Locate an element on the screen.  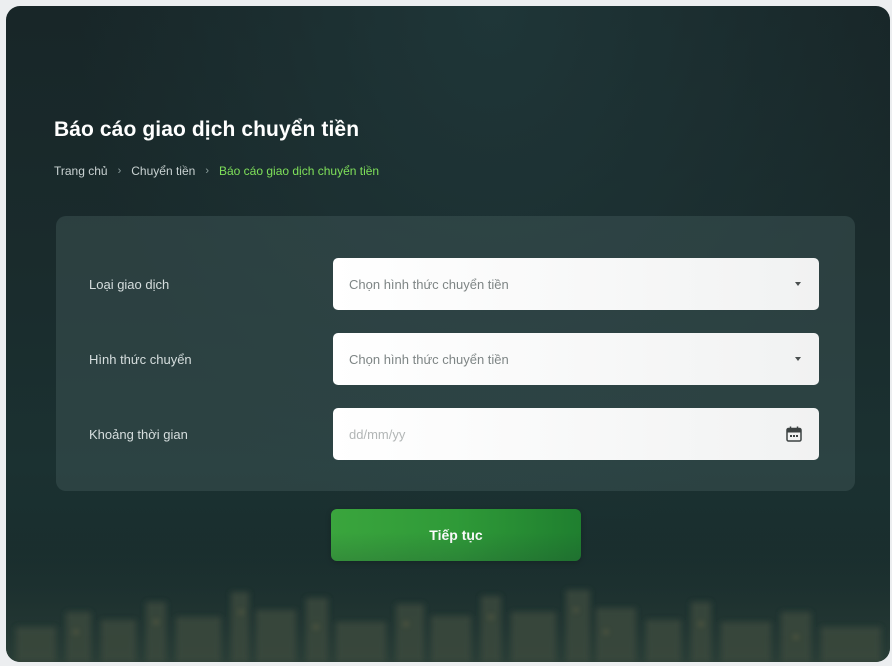
transfer-method-select: Chọn hình thức chuyển tiền is located at coordinates (576, 359).